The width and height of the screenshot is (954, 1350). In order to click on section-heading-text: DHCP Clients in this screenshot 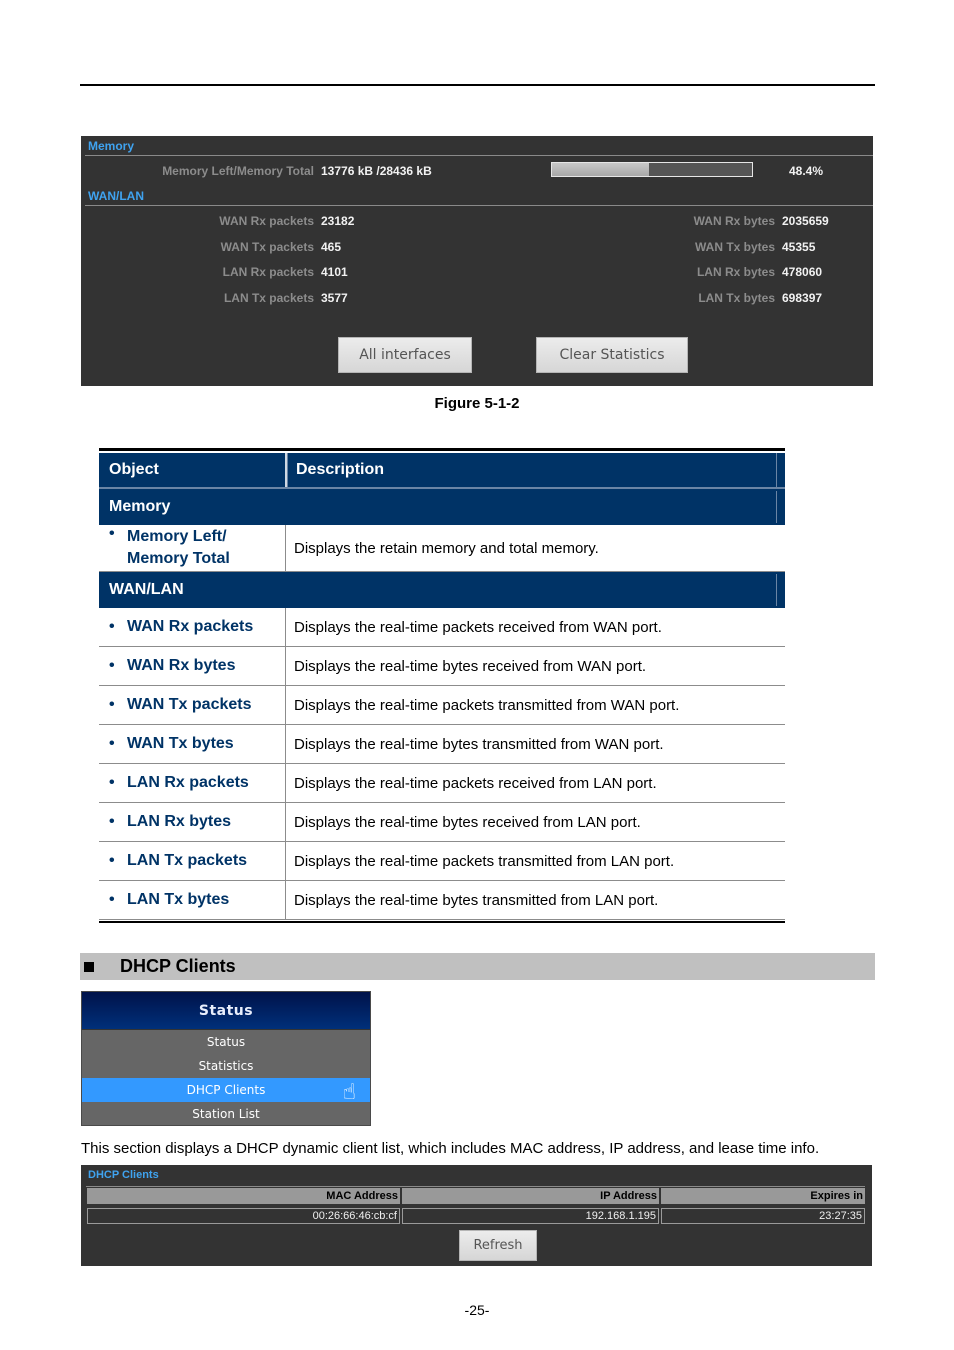, I will do `click(178, 966)`.